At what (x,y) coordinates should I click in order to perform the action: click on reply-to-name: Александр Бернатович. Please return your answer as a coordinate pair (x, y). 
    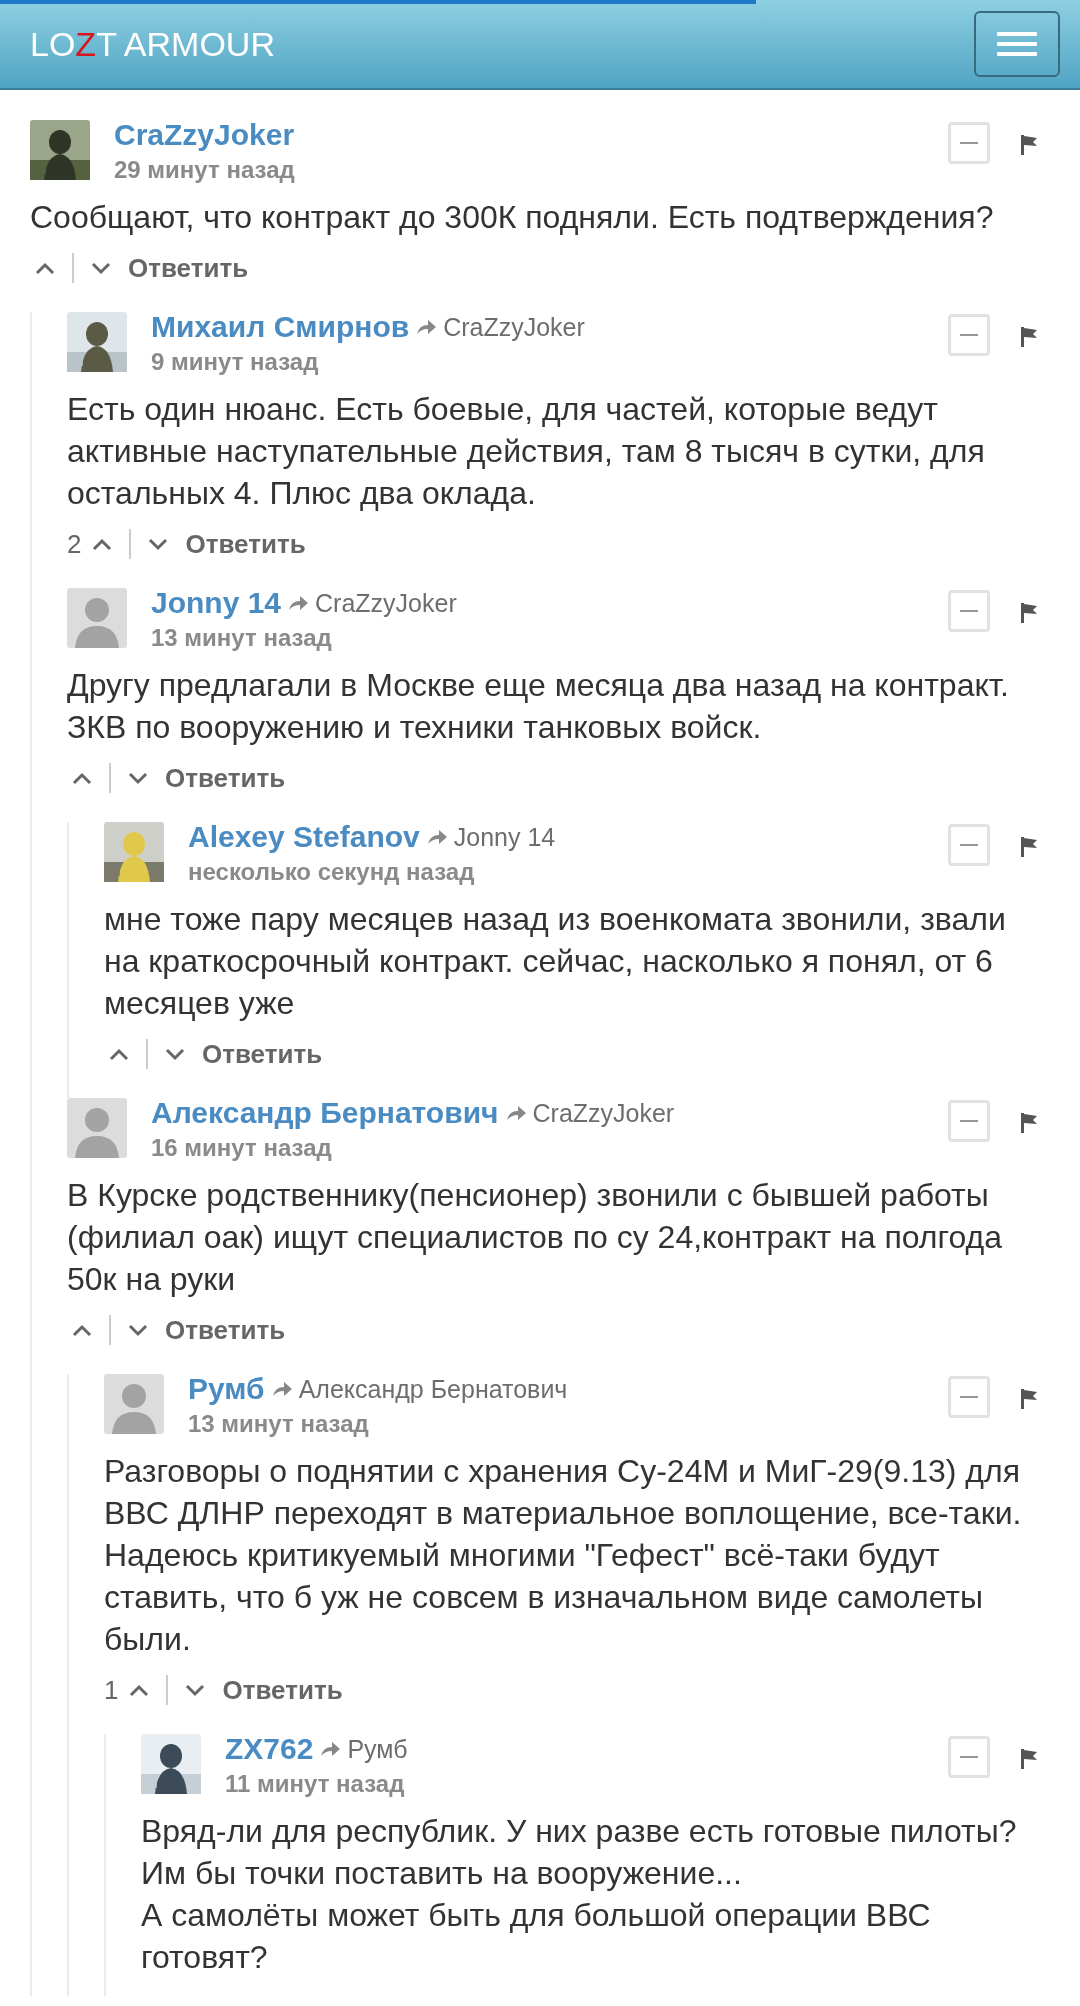
    Looking at the image, I should click on (433, 1389).